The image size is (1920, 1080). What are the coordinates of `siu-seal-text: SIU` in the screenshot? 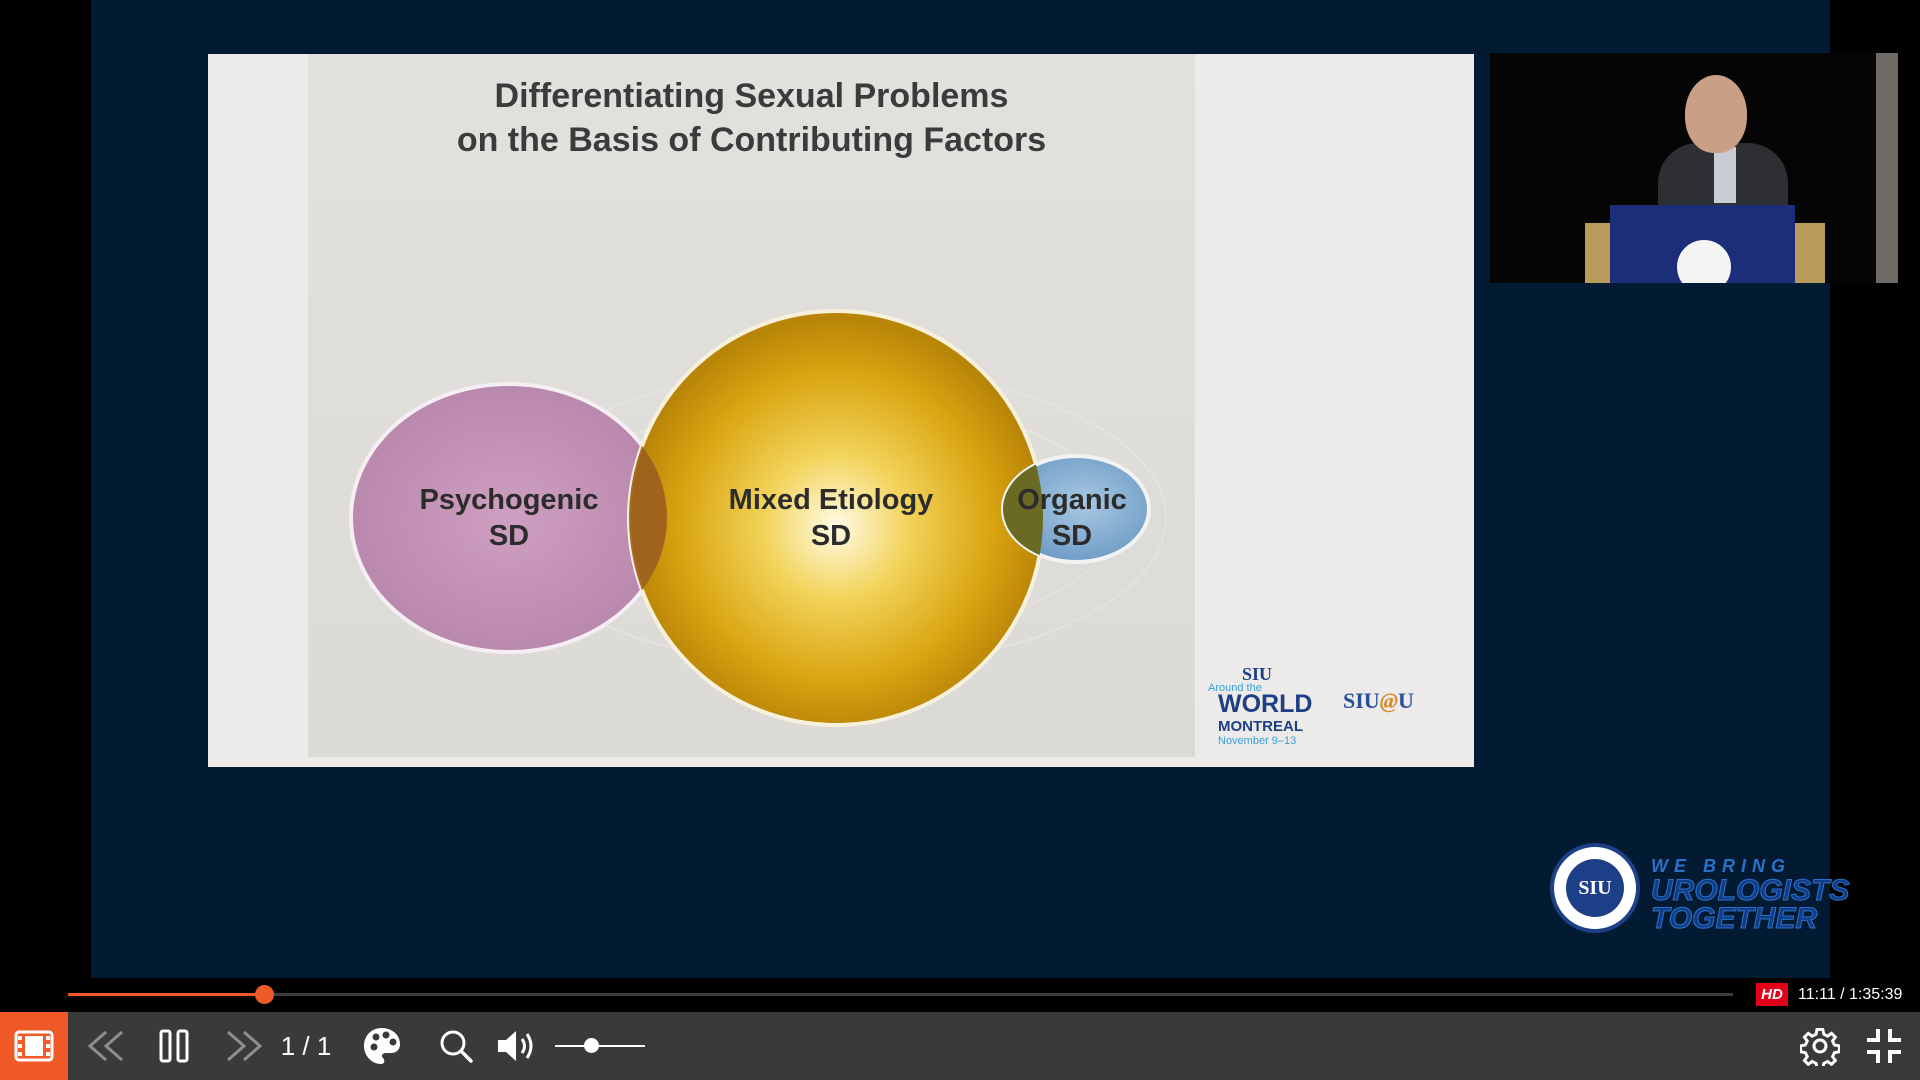 It's located at (1595, 888).